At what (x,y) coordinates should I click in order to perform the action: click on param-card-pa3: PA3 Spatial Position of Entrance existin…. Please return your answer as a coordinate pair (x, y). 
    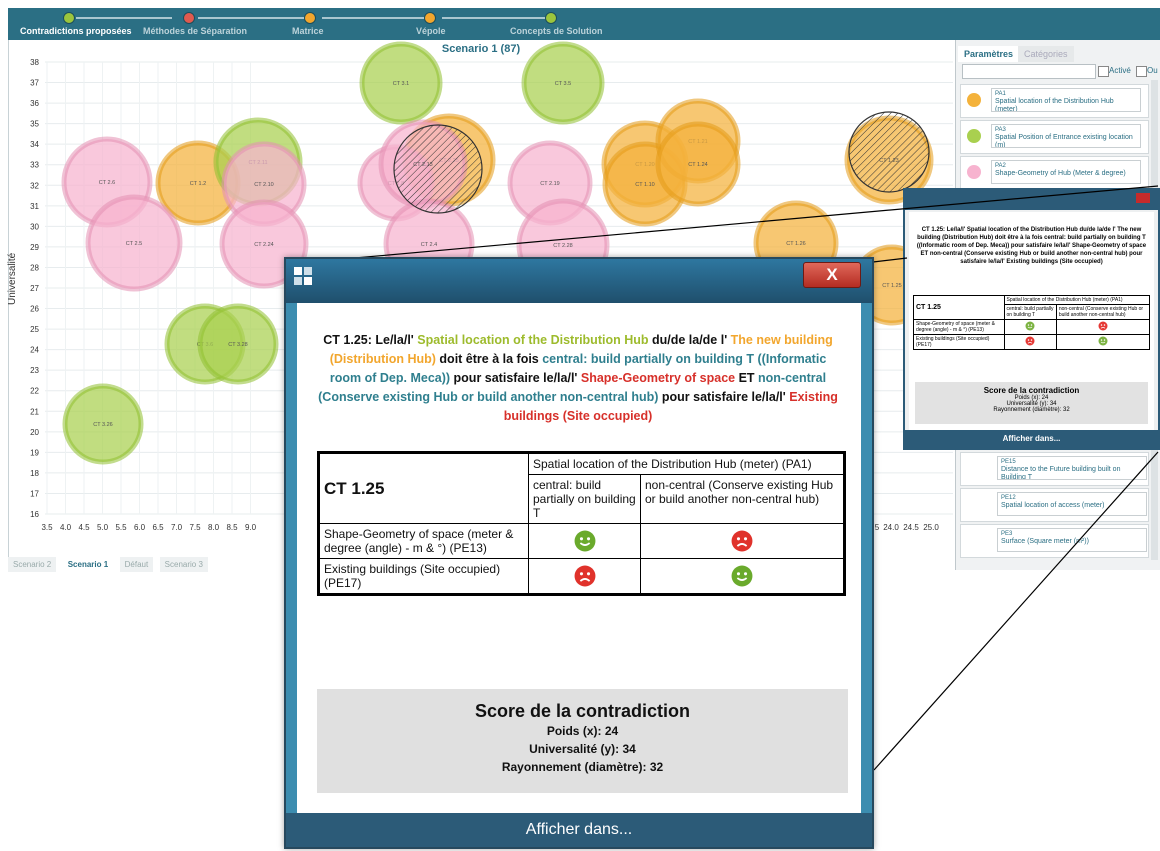
    Looking at the image, I should click on (1054, 137).